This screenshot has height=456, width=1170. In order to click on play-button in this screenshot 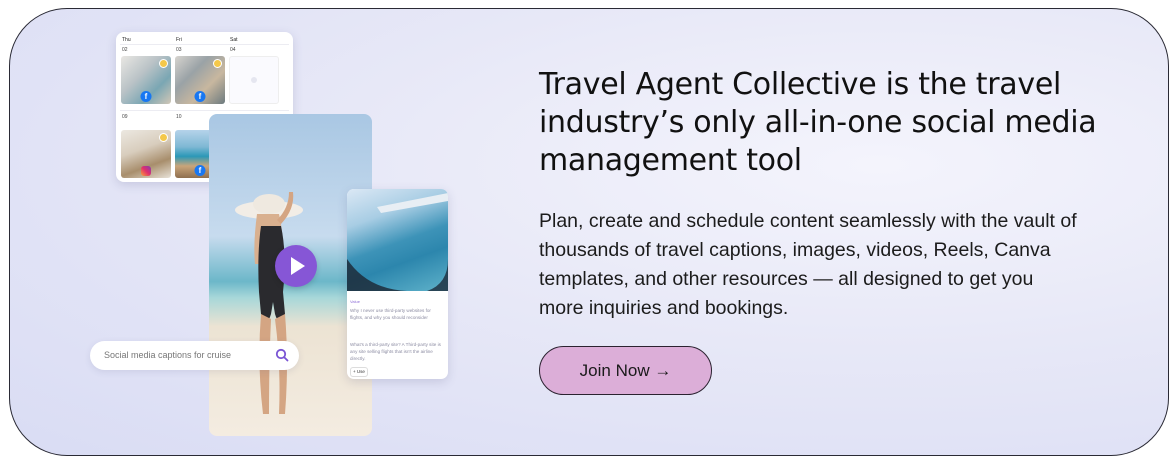, I will do `click(296, 266)`.